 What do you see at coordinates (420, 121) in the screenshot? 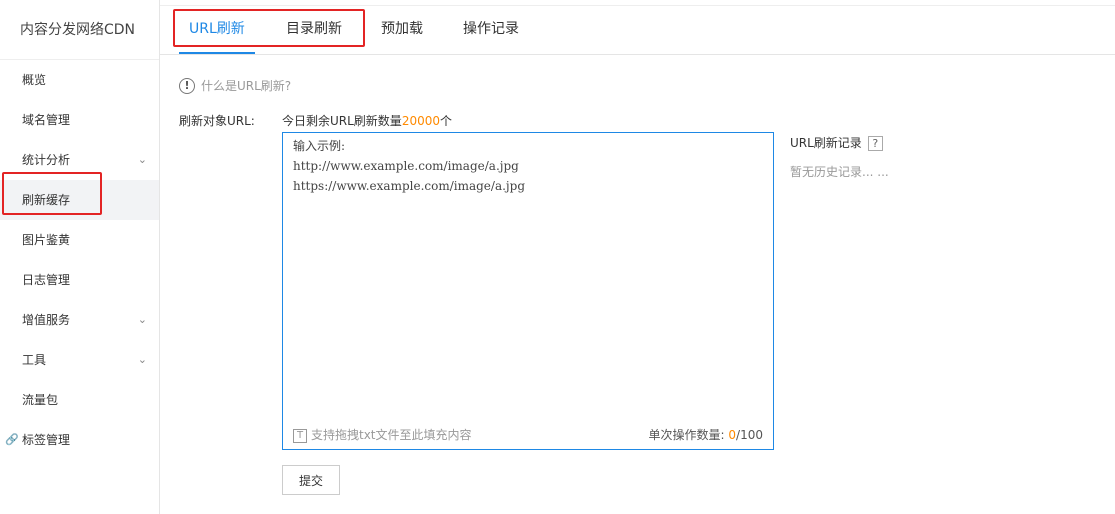
I see `quota-value: 20000` at bounding box center [420, 121].